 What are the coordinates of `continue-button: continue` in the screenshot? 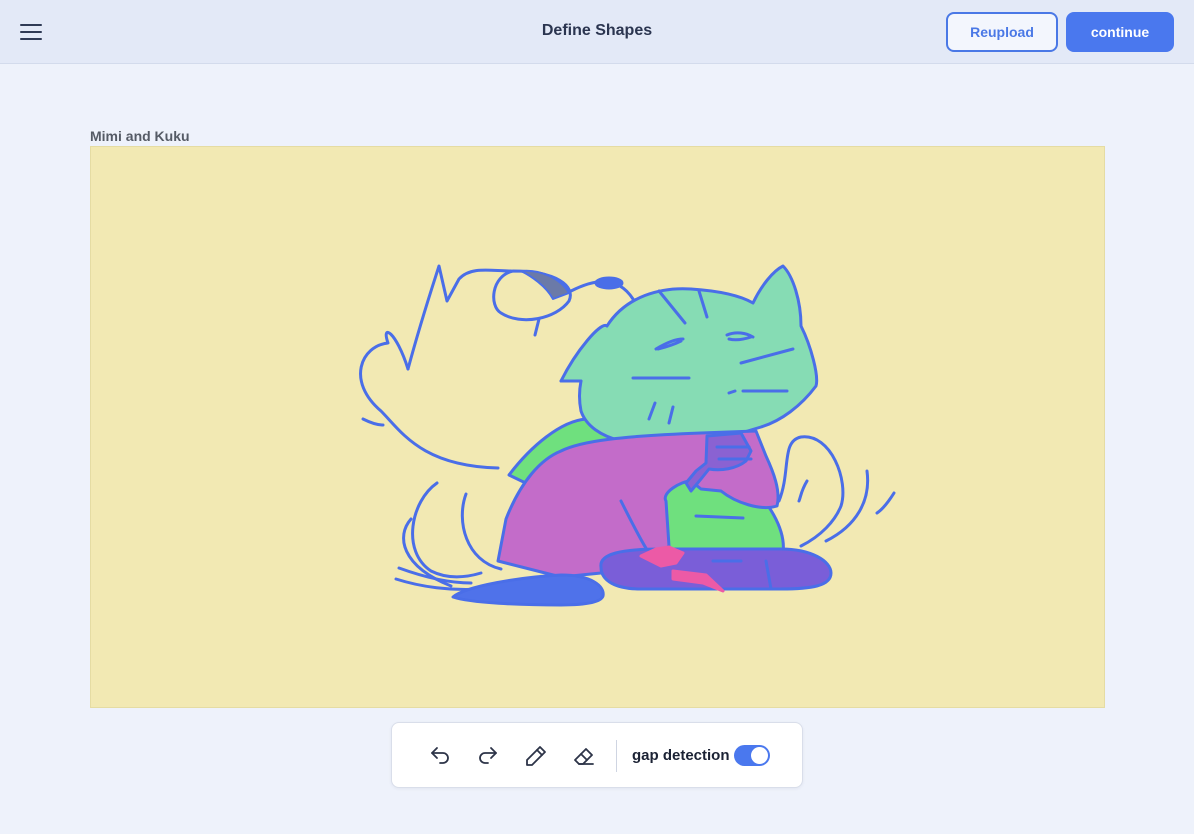 It's located at (1120, 32).